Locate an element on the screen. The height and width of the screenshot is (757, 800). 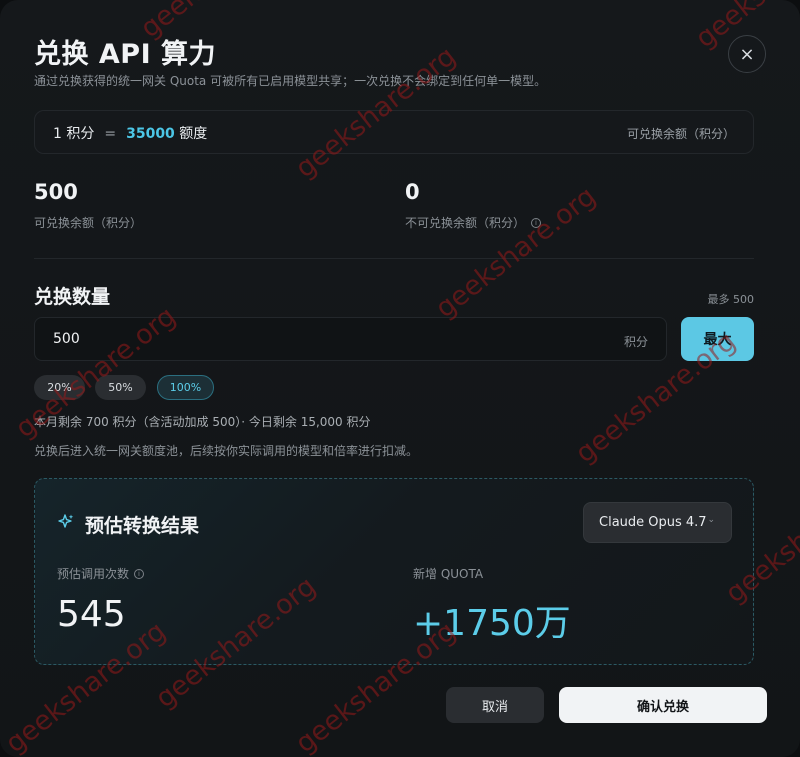
amount-input-value: 500 is located at coordinates (66, 339).